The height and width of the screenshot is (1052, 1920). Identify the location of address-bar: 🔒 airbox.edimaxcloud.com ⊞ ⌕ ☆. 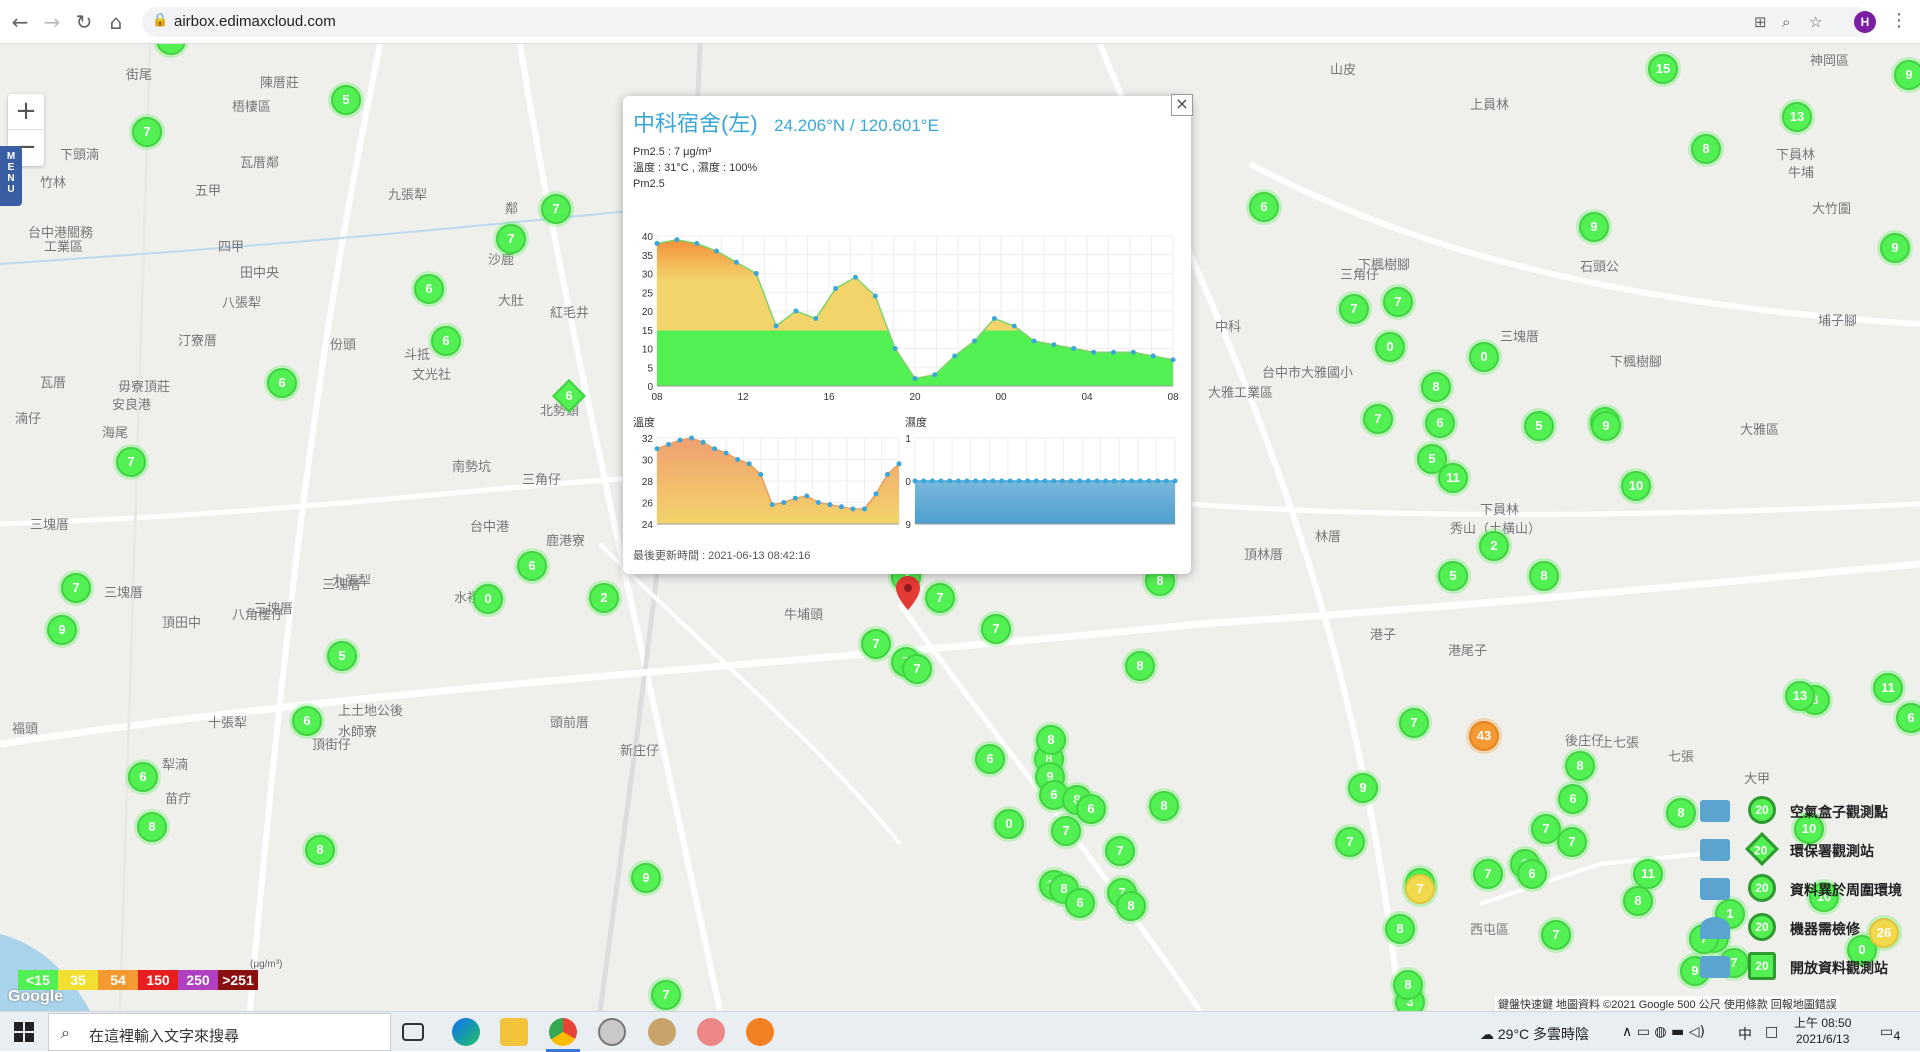
(1007, 22).